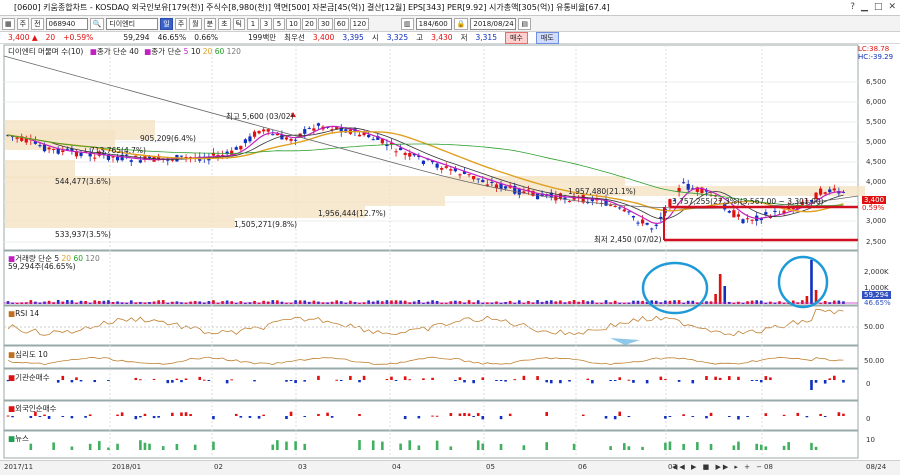 The height and width of the screenshot is (475, 900). What do you see at coordinates (425, 322) in the screenshot?
I see `rsi-line` at bounding box center [425, 322].